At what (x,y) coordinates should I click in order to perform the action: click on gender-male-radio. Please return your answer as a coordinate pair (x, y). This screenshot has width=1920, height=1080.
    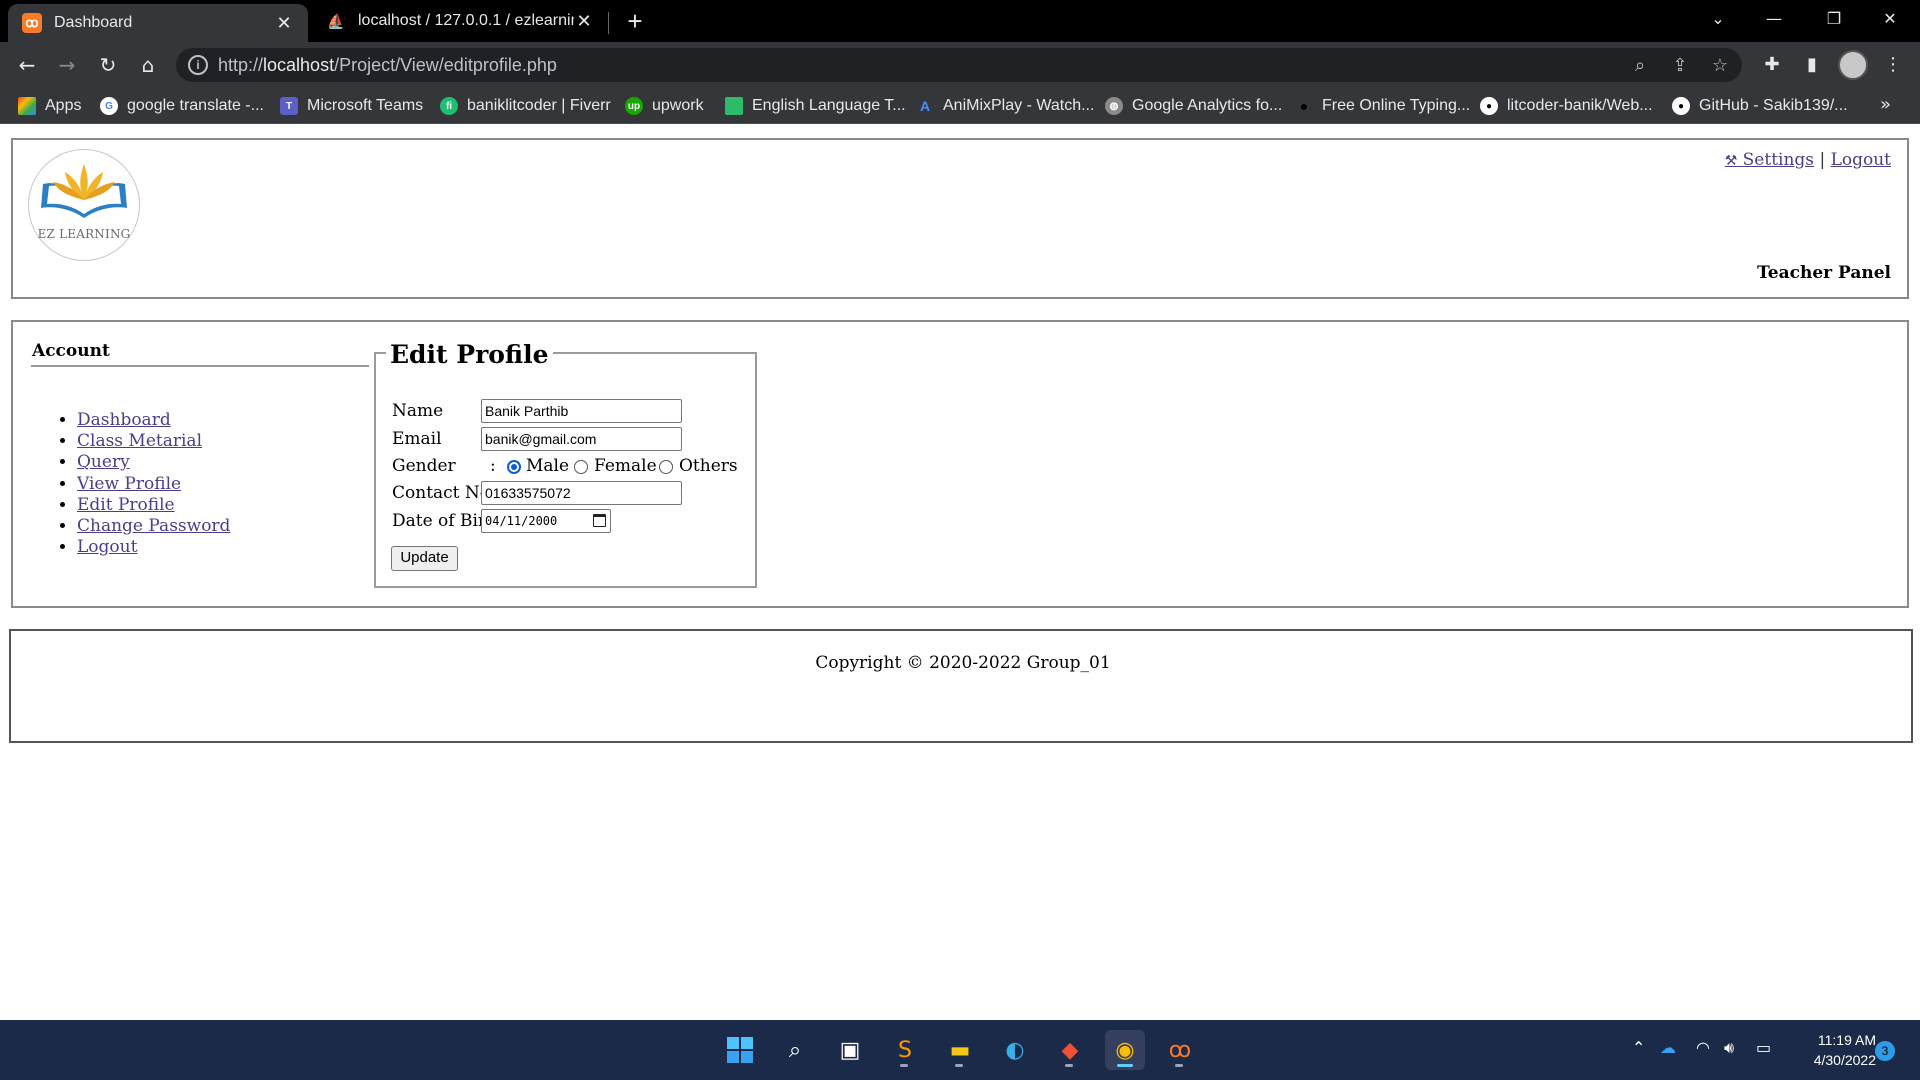
    Looking at the image, I should click on (514, 467).